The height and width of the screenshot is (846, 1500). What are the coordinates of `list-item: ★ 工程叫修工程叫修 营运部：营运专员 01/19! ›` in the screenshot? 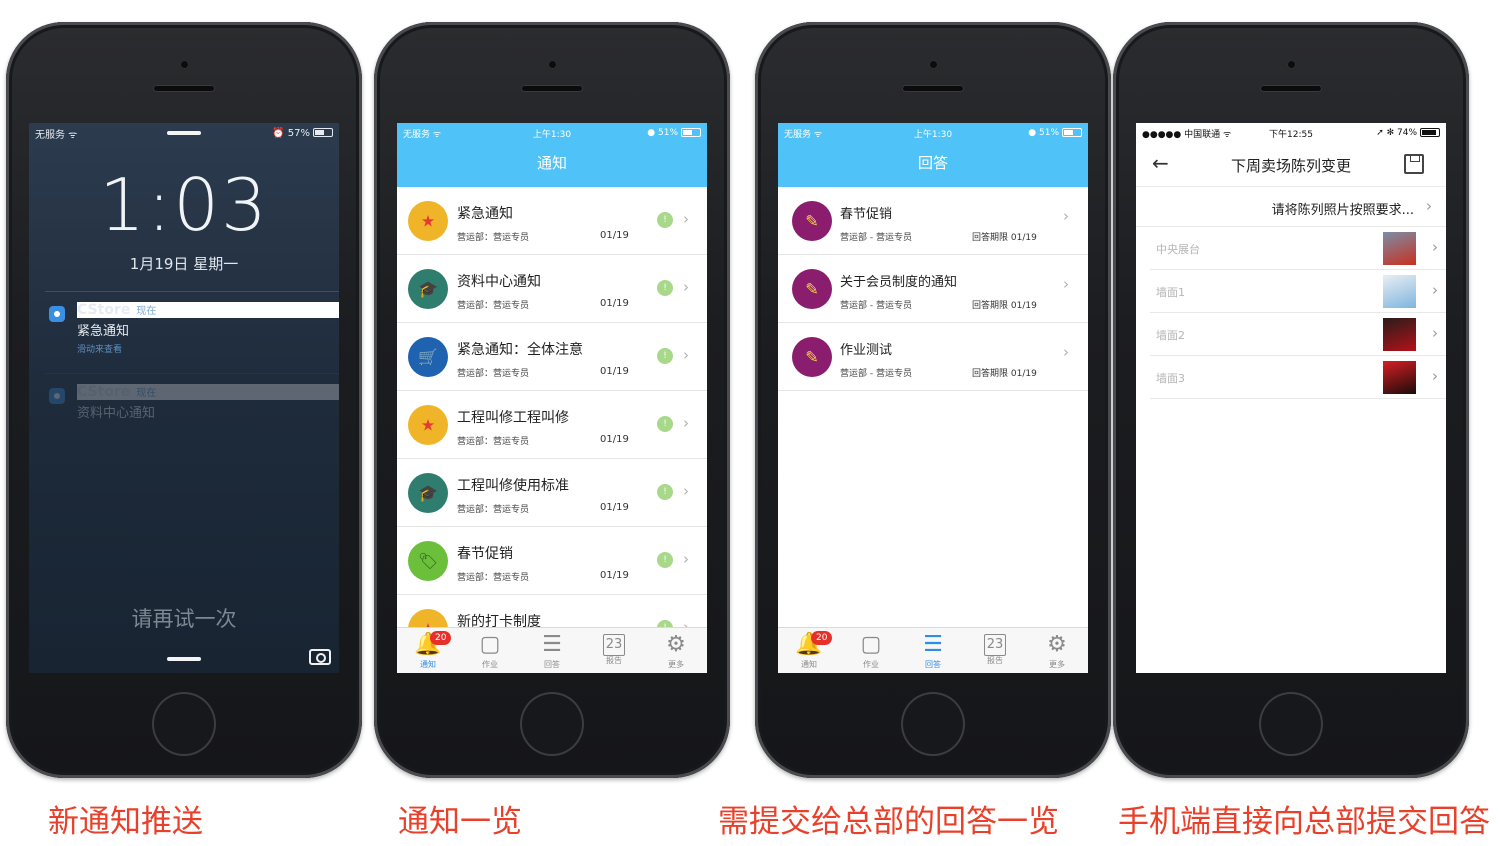 It's located at (552, 425).